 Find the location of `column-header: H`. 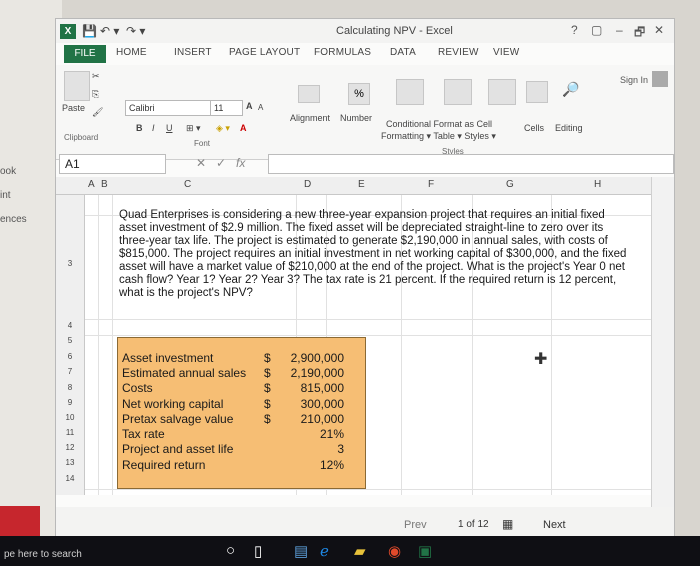

column-header: H is located at coordinates (597, 184).